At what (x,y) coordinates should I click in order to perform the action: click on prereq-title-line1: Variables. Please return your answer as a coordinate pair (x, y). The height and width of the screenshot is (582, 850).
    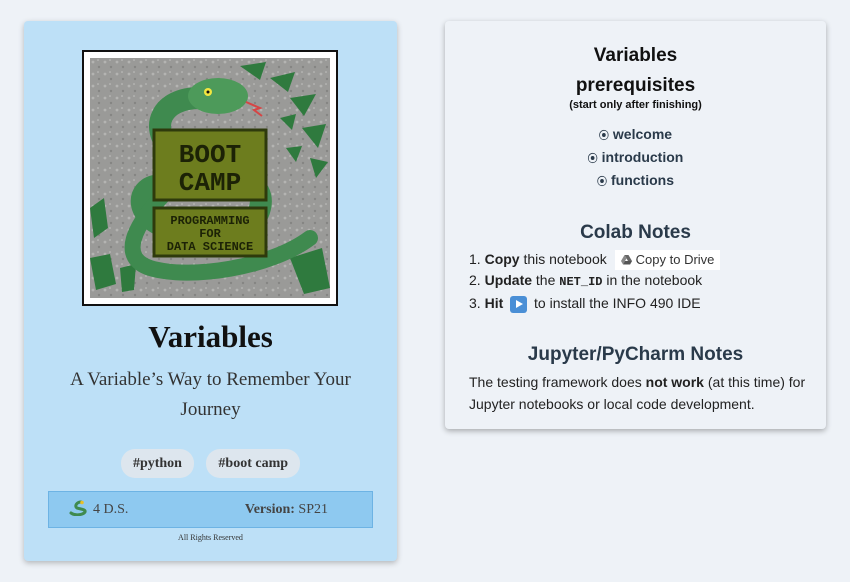
    Looking at the image, I should click on (635, 55).